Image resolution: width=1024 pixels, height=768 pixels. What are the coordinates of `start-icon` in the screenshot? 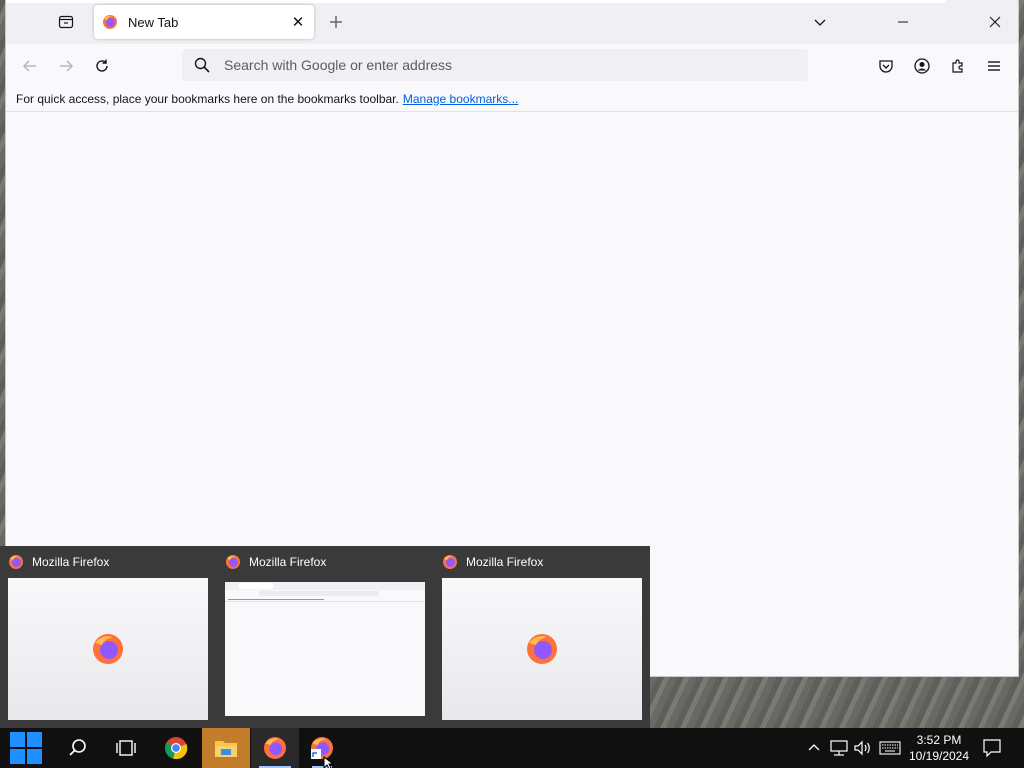 It's located at (26, 748).